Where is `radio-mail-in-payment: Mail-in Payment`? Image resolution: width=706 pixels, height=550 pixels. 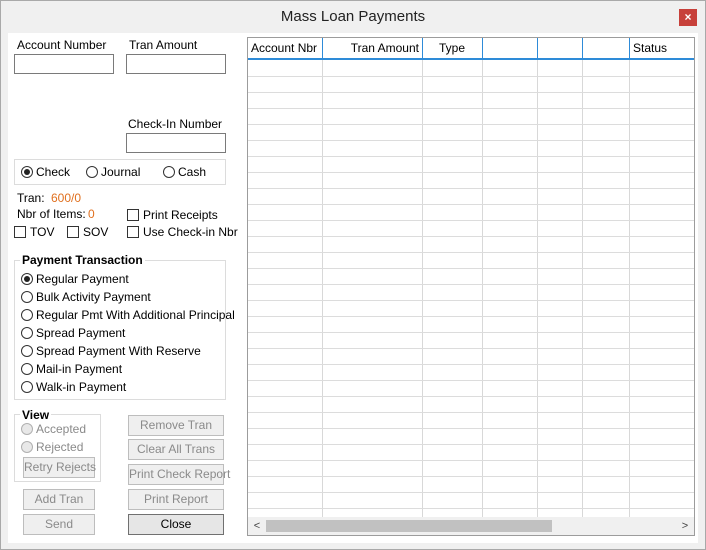
radio-mail-in-payment: Mail-in Payment is located at coordinates (71, 369).